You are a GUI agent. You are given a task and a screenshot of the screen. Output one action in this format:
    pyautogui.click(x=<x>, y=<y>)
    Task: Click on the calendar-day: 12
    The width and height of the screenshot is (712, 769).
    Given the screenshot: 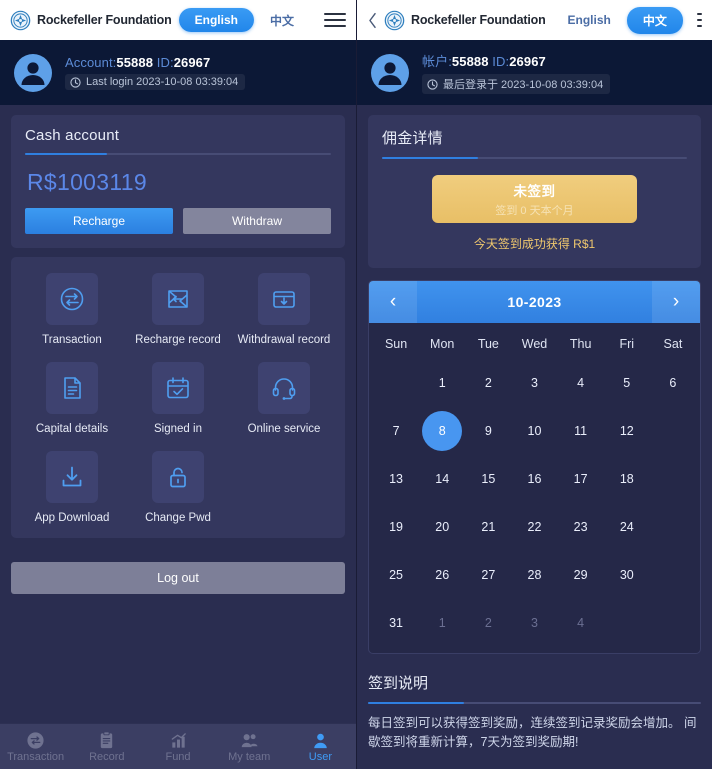 What is the action you would take?
    pyautogui.click(x=627, y=431)
    